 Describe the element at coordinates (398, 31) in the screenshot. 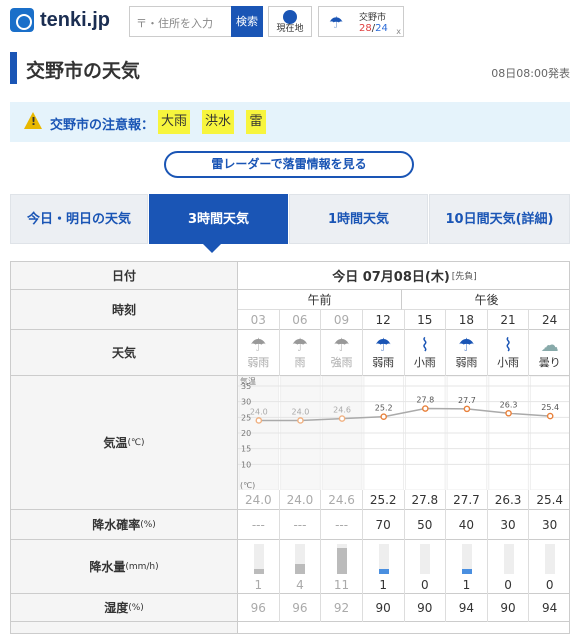

I see `mini-close-button: x` at that location.